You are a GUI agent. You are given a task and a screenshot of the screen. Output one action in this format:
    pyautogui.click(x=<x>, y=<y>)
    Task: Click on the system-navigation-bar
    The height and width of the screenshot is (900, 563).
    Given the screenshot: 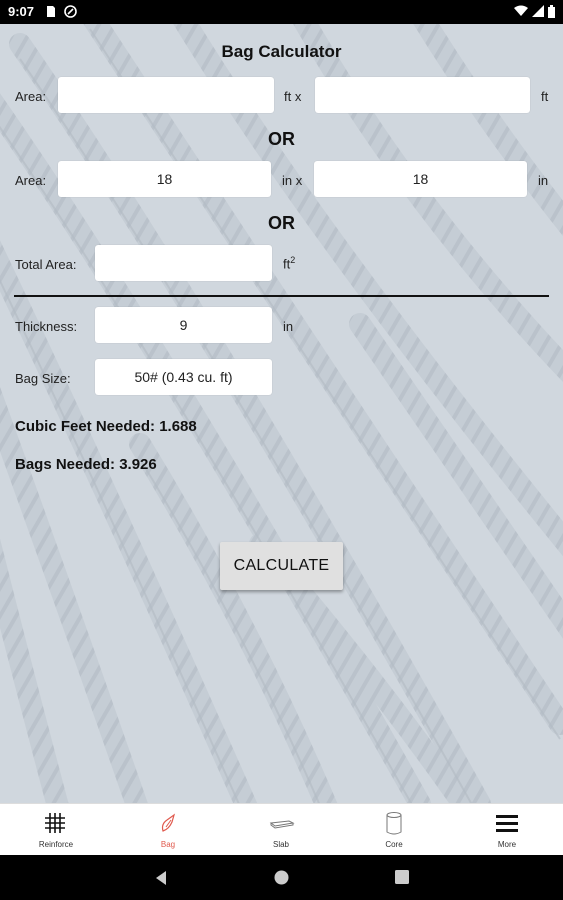 What is the action you would take?
    pyautogui.click(x=281, y=877)
    